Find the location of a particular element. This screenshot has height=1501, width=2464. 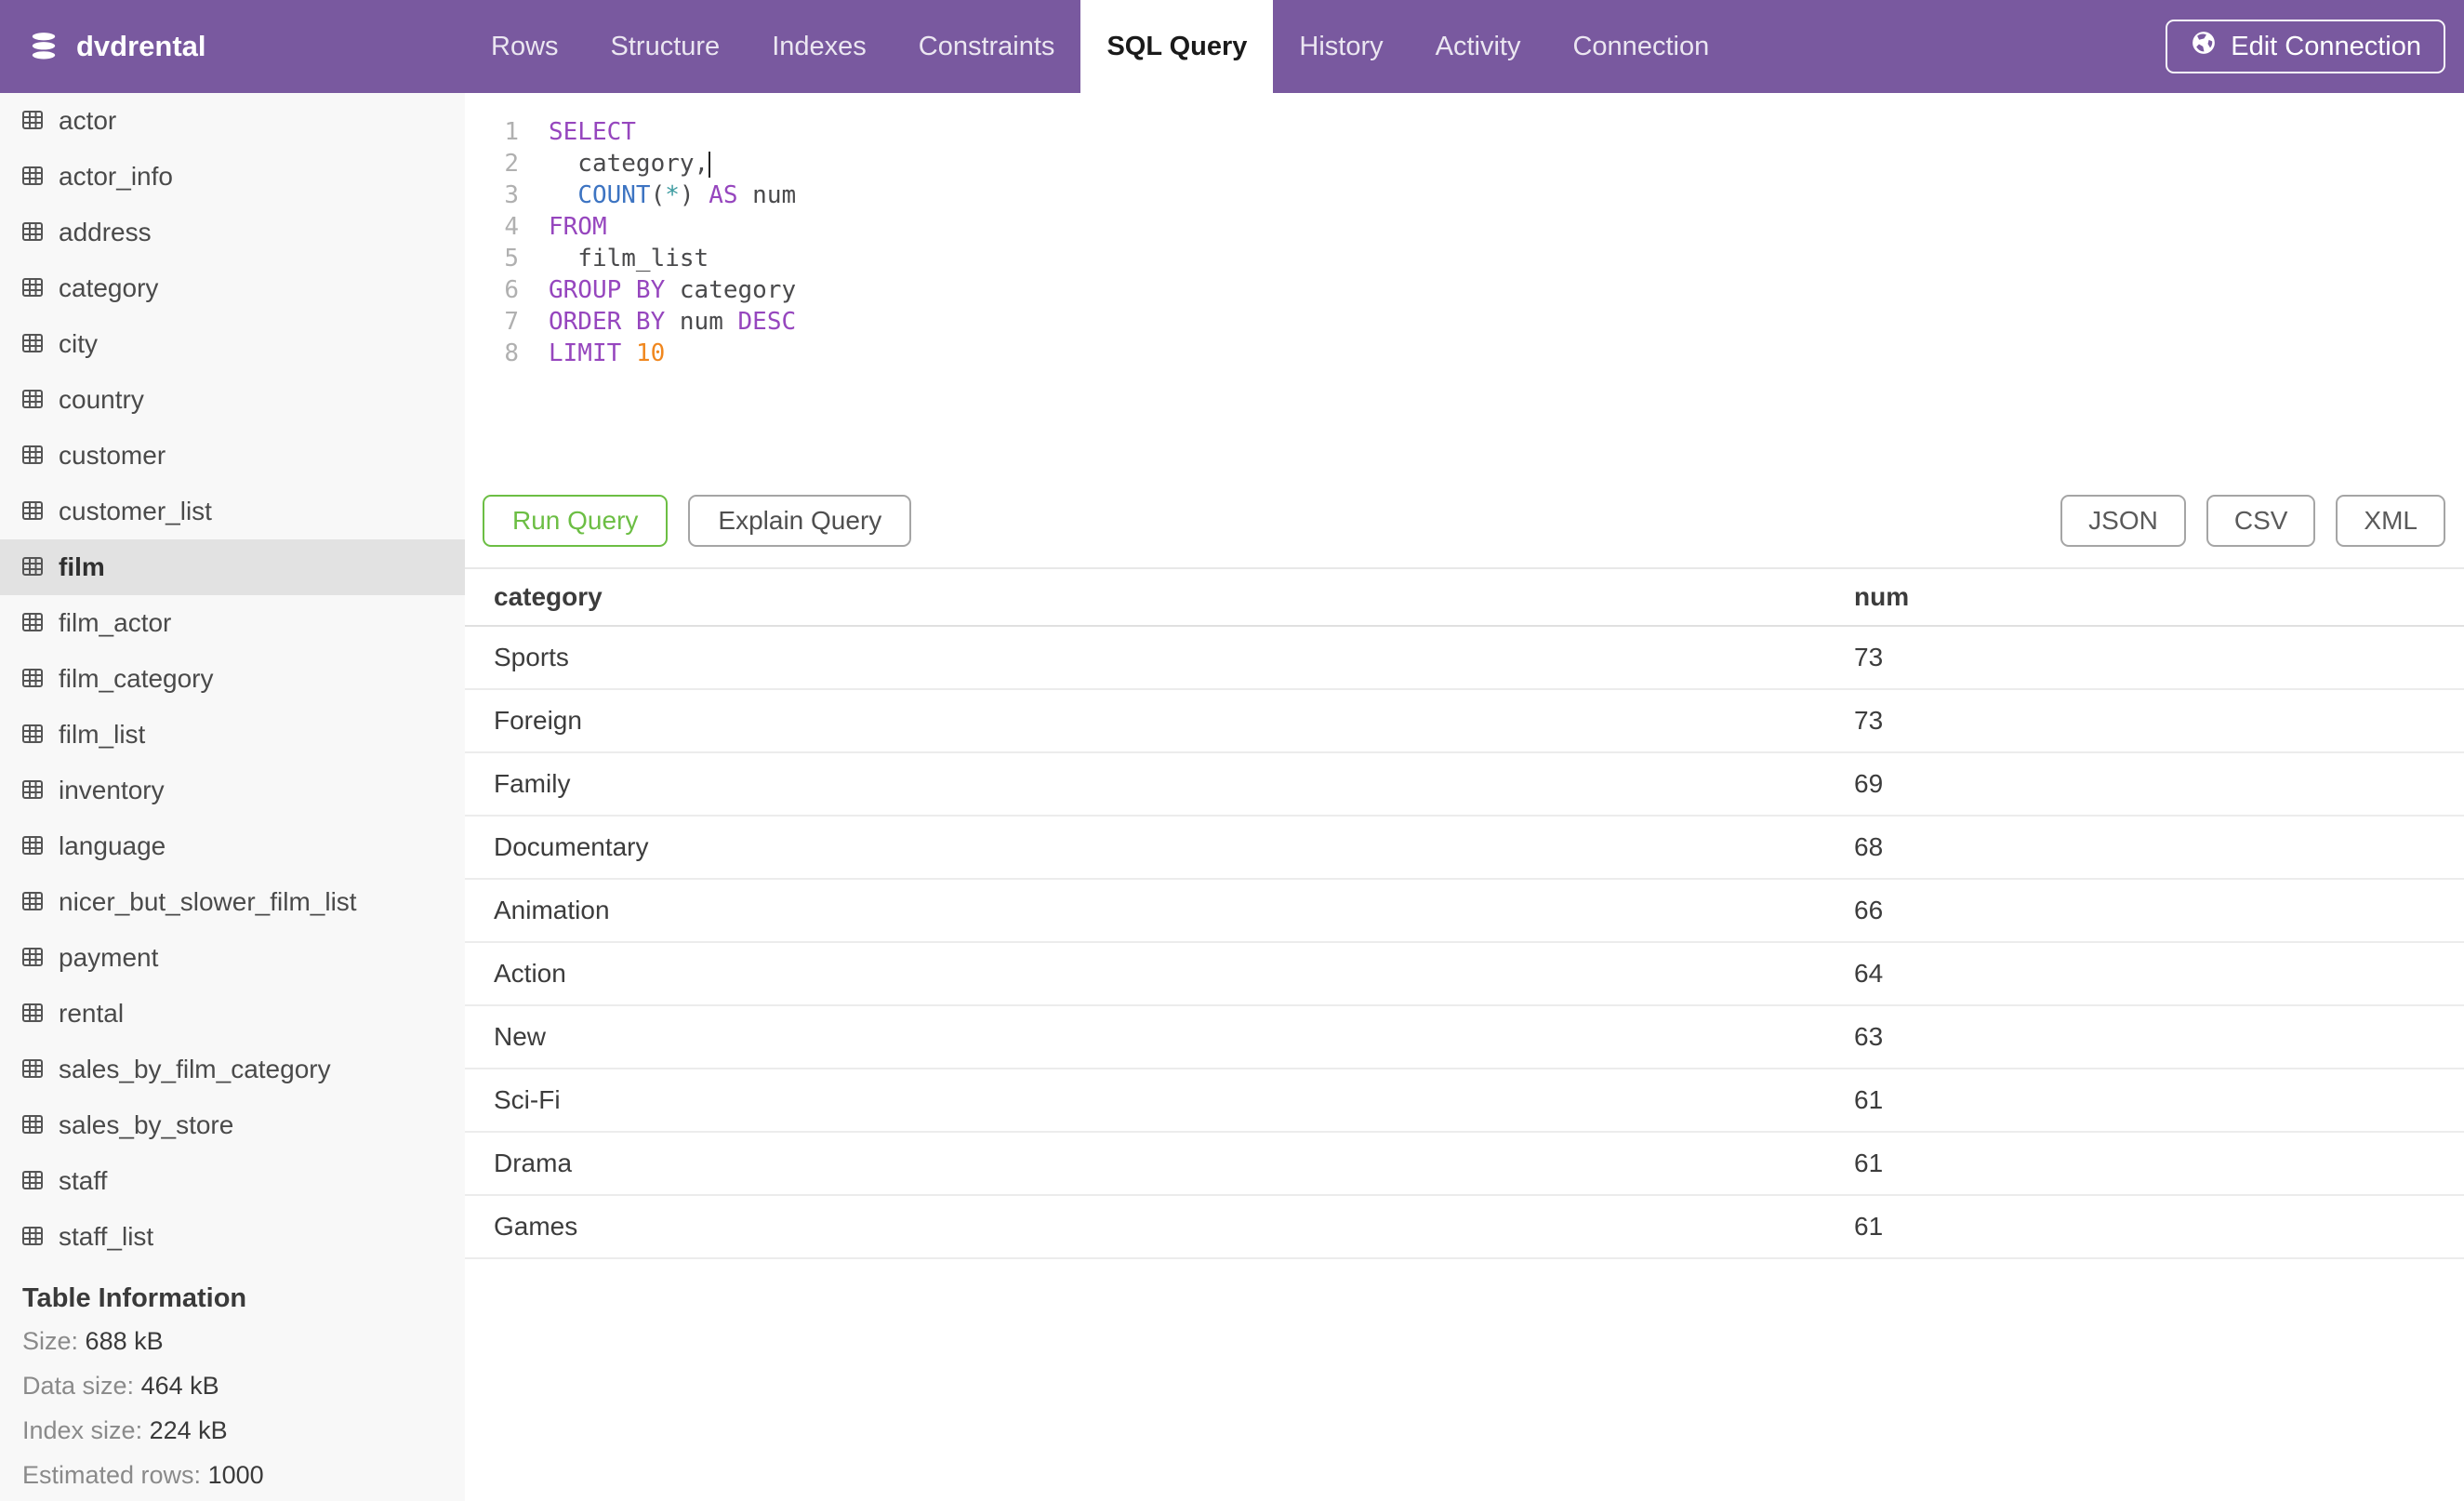

table-row: Sports 73 is located at coordinates (1464, 658).